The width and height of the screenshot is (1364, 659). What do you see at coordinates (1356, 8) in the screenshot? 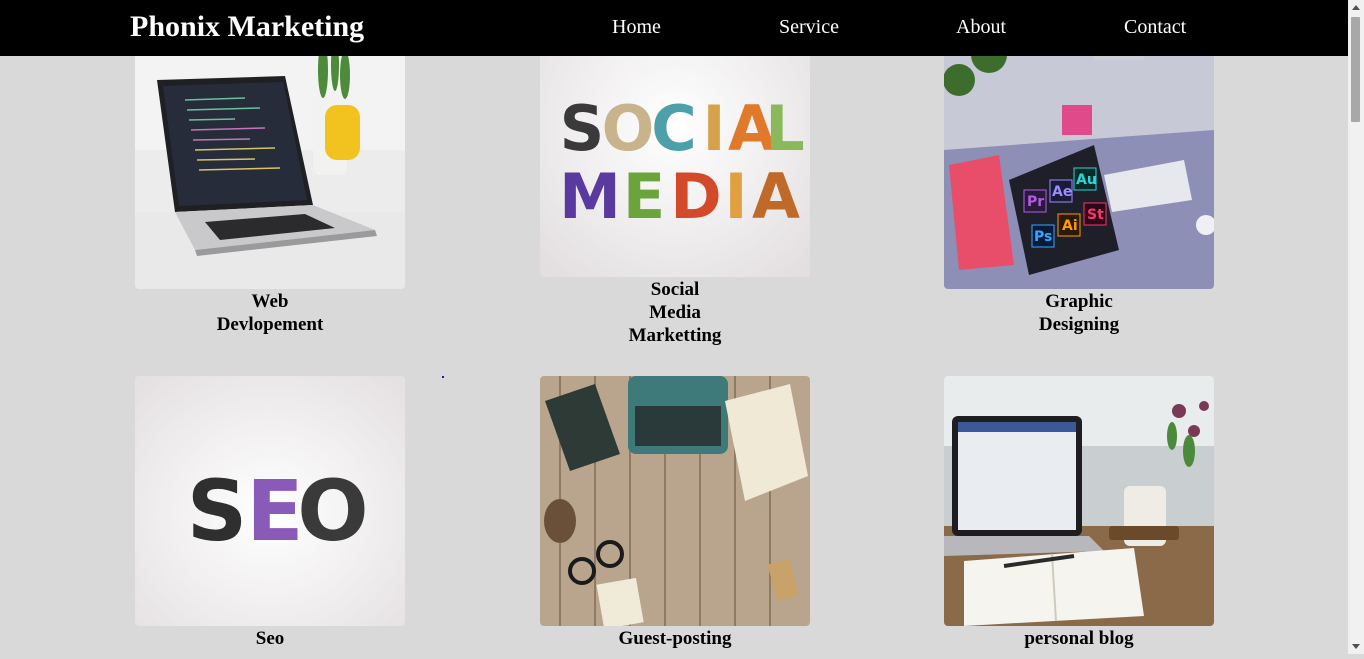
I see `scroll-up-arrow-icon` at bounding box center [1356, 8].